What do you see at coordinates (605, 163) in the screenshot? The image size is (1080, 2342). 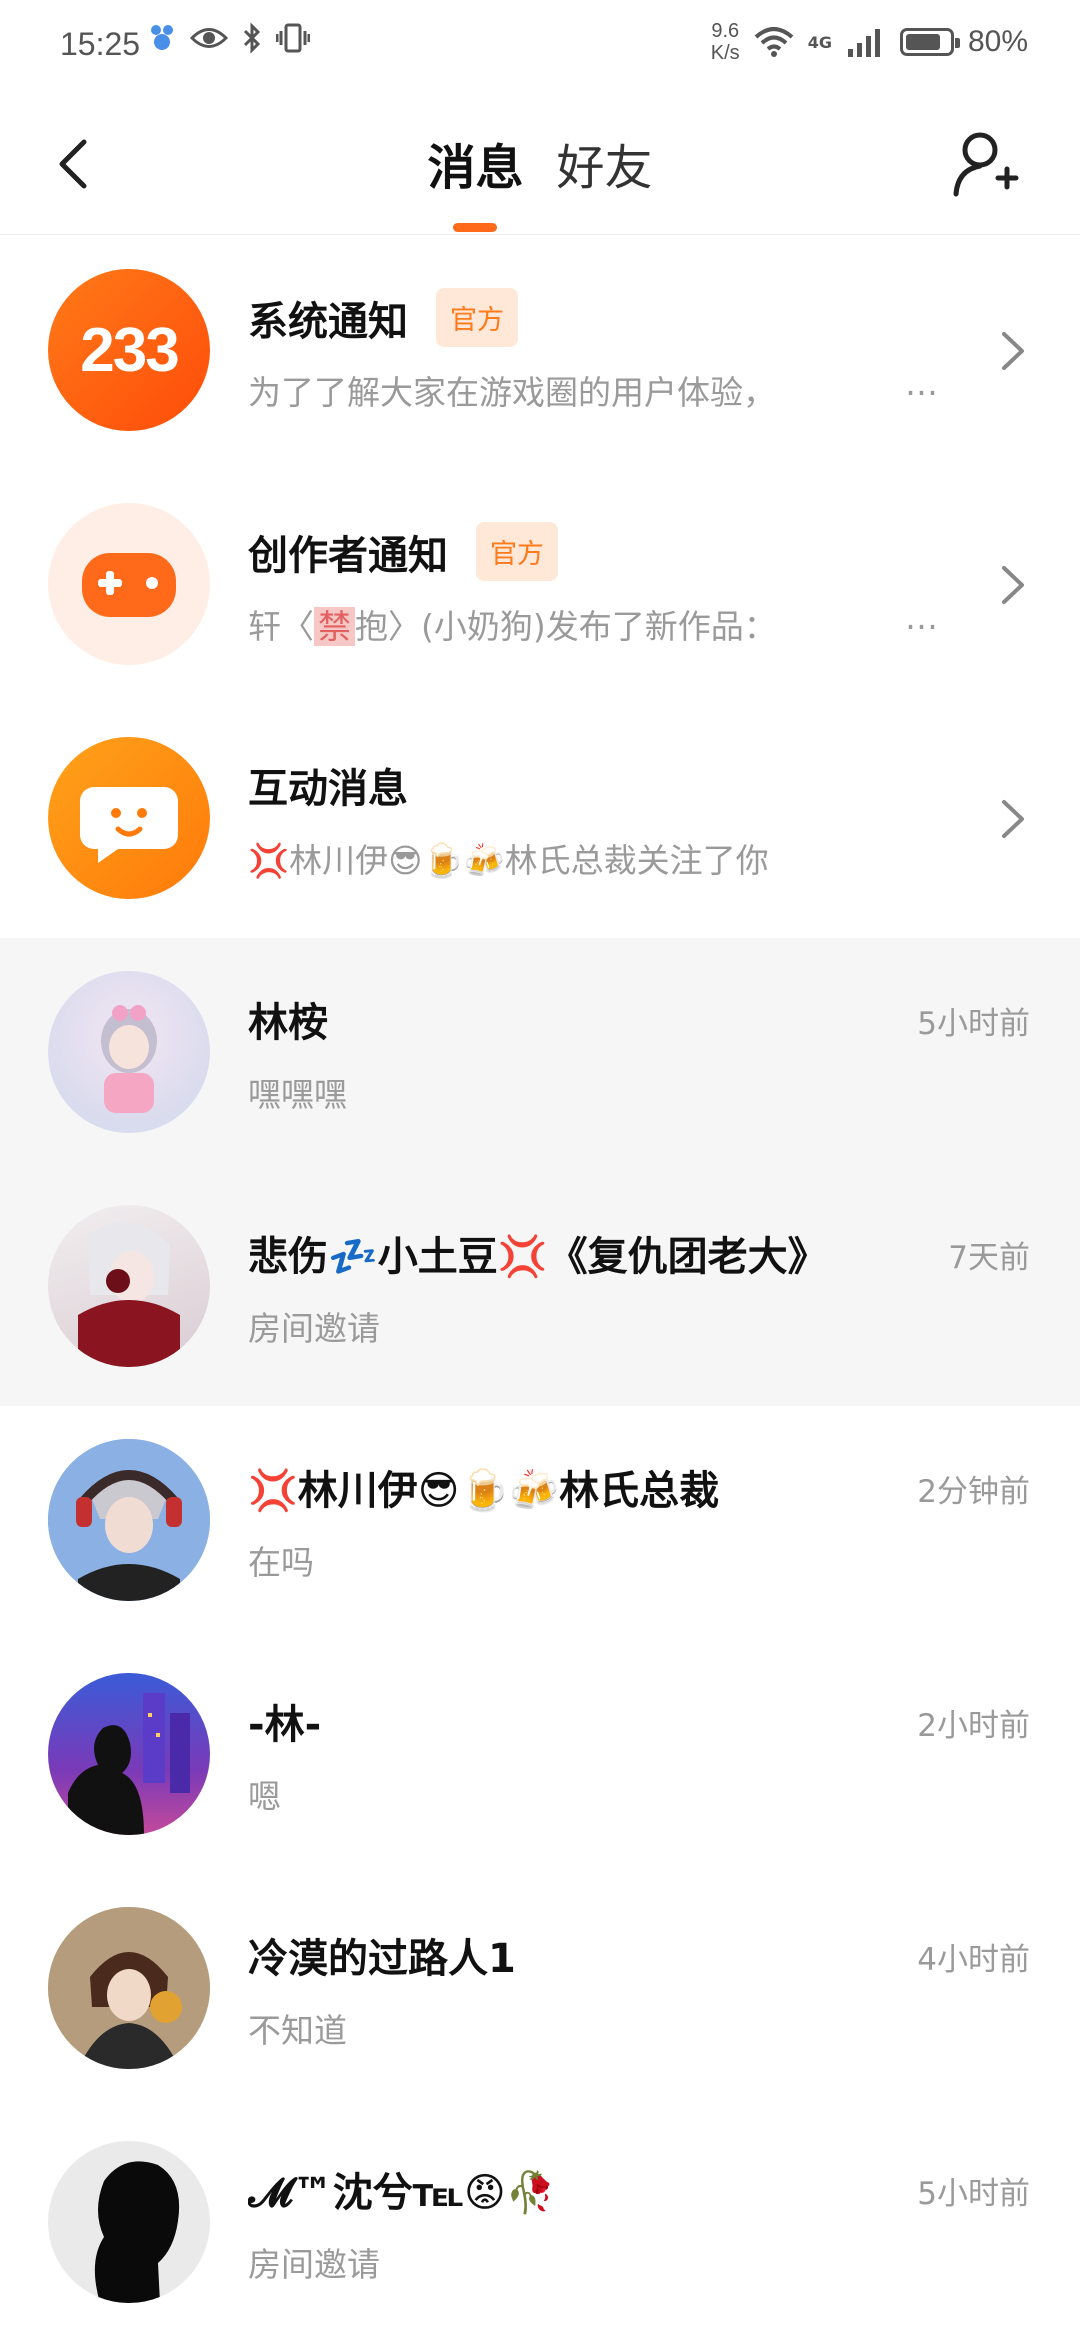 I see `tab-friends: 好友` at bounding box center [605, 163].